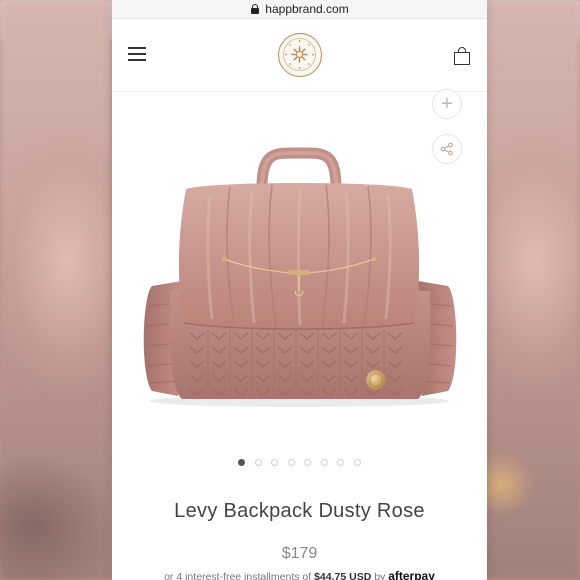 This screenshot has height=580, width=580. Describe the element at coordinates (380, 575) in the screenshot. I see `installments-by: by` at that location.